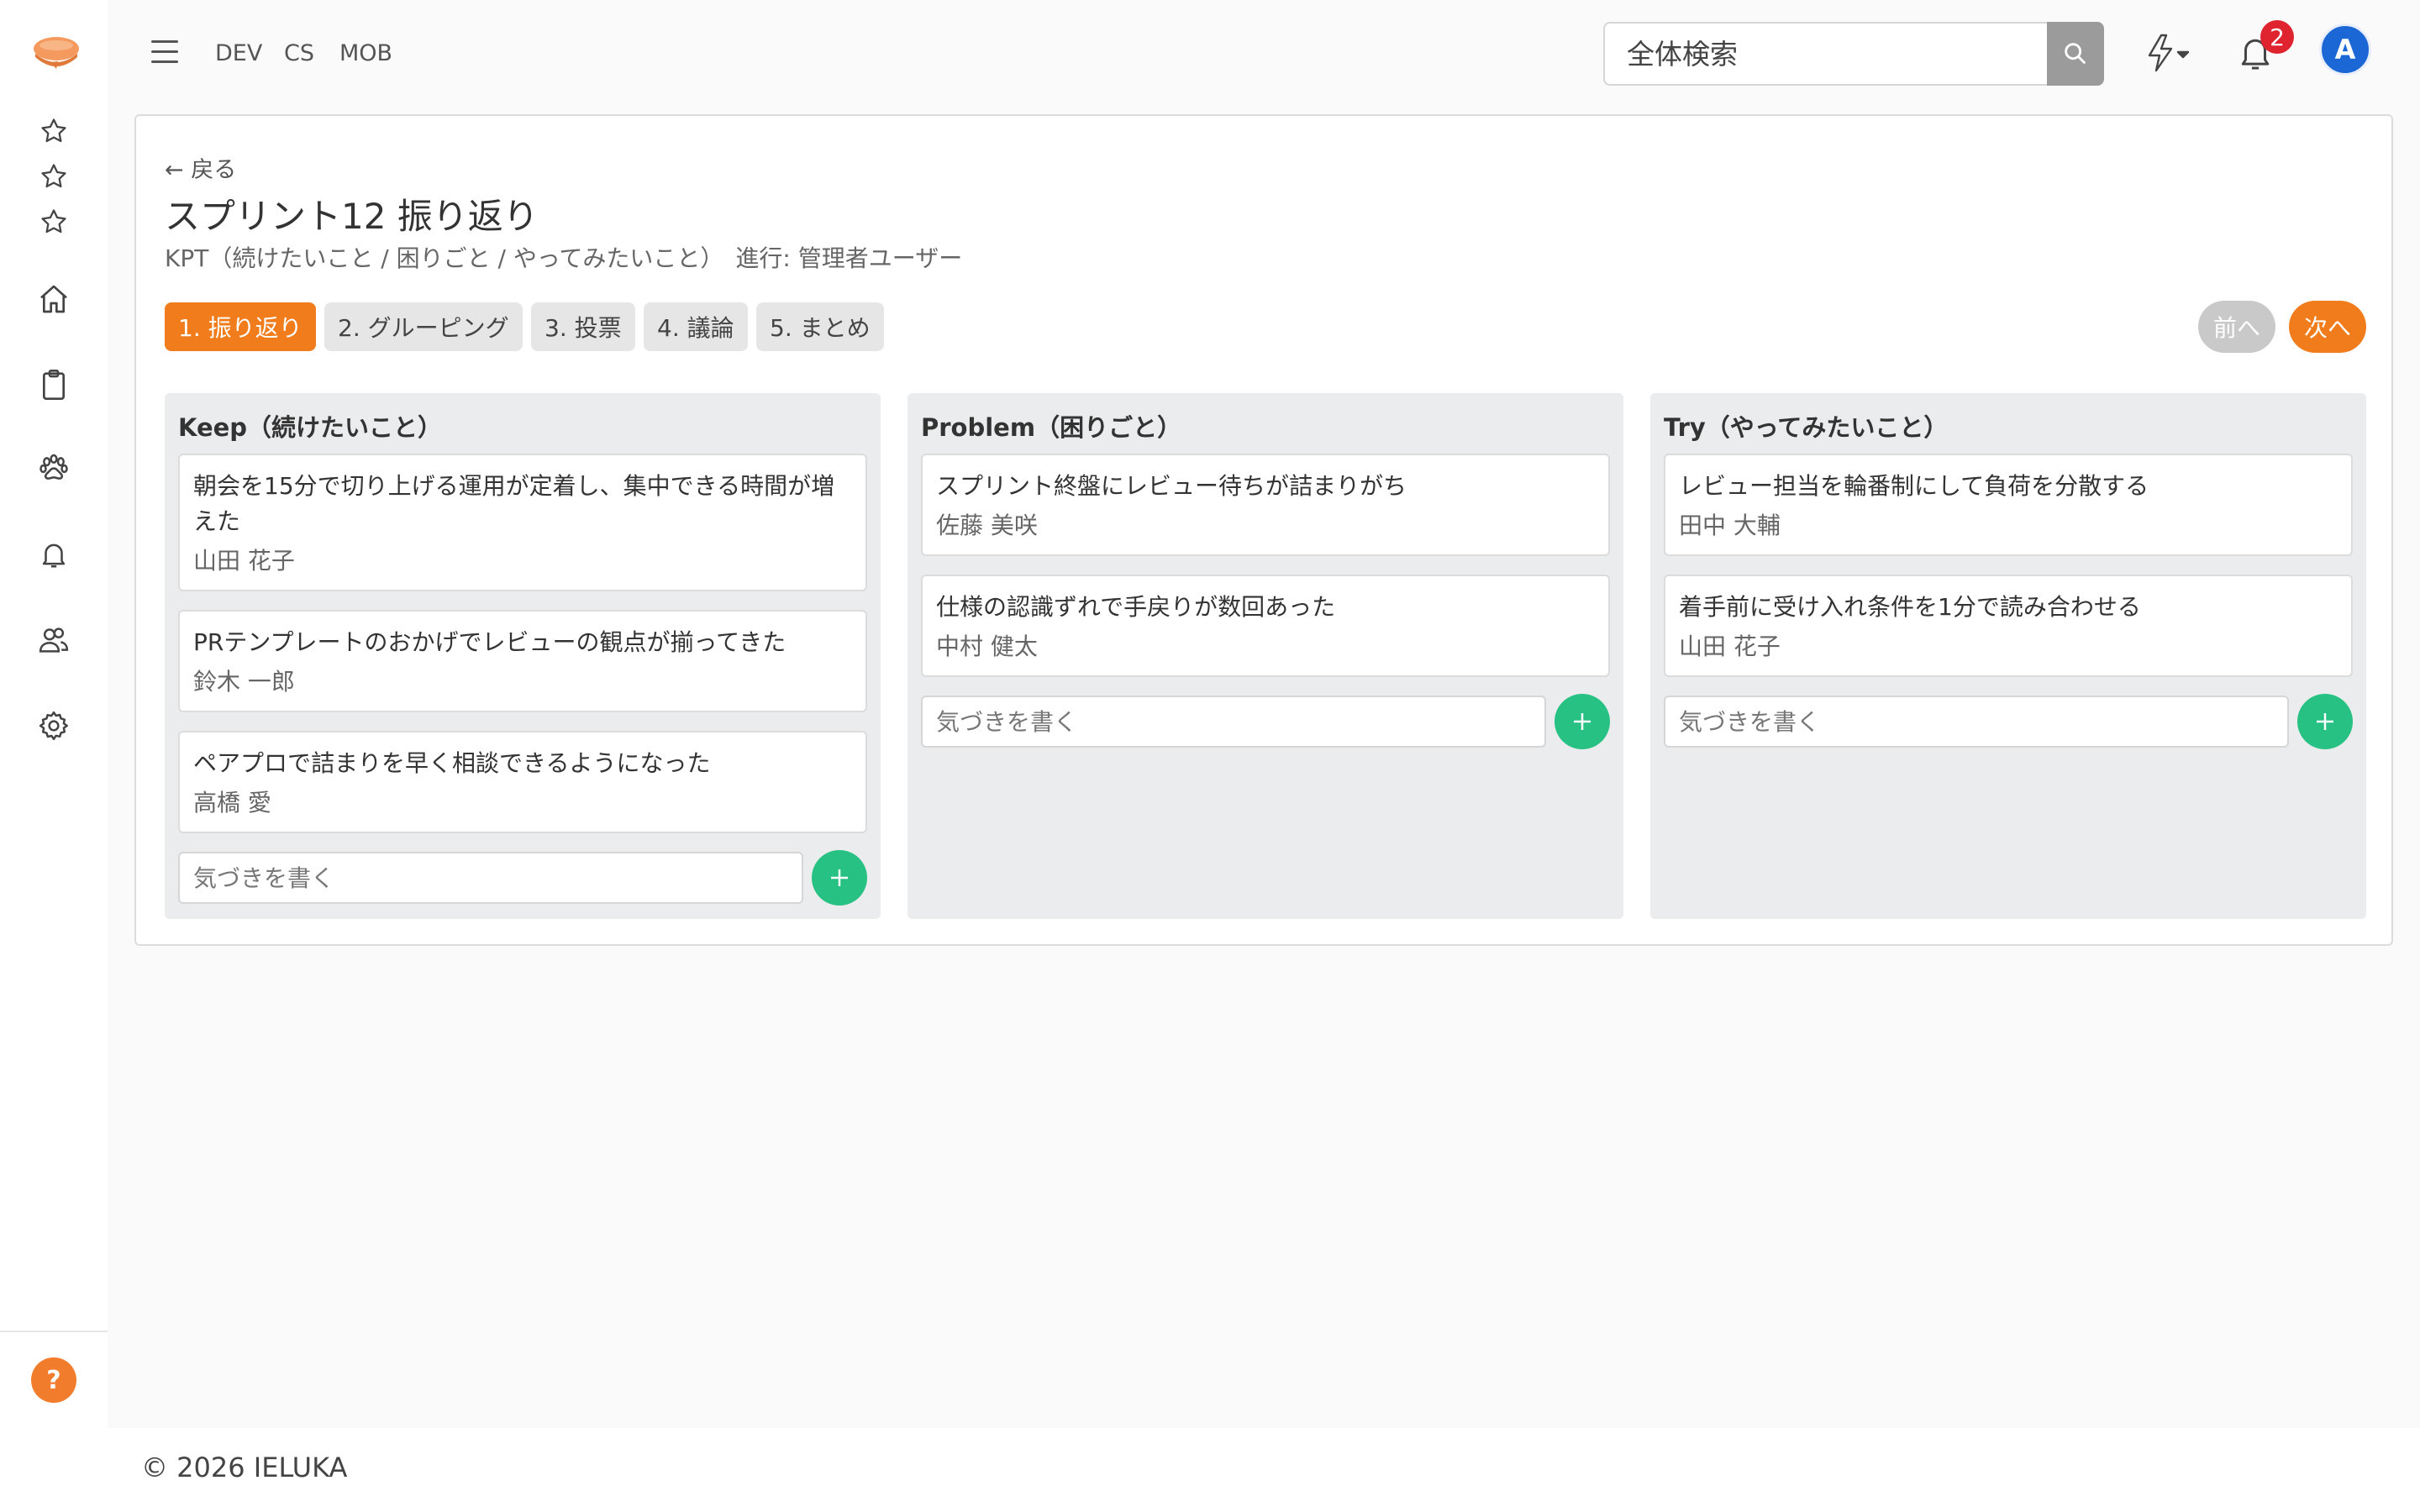  I want to click on sidebar: ?, so click(54, 756).